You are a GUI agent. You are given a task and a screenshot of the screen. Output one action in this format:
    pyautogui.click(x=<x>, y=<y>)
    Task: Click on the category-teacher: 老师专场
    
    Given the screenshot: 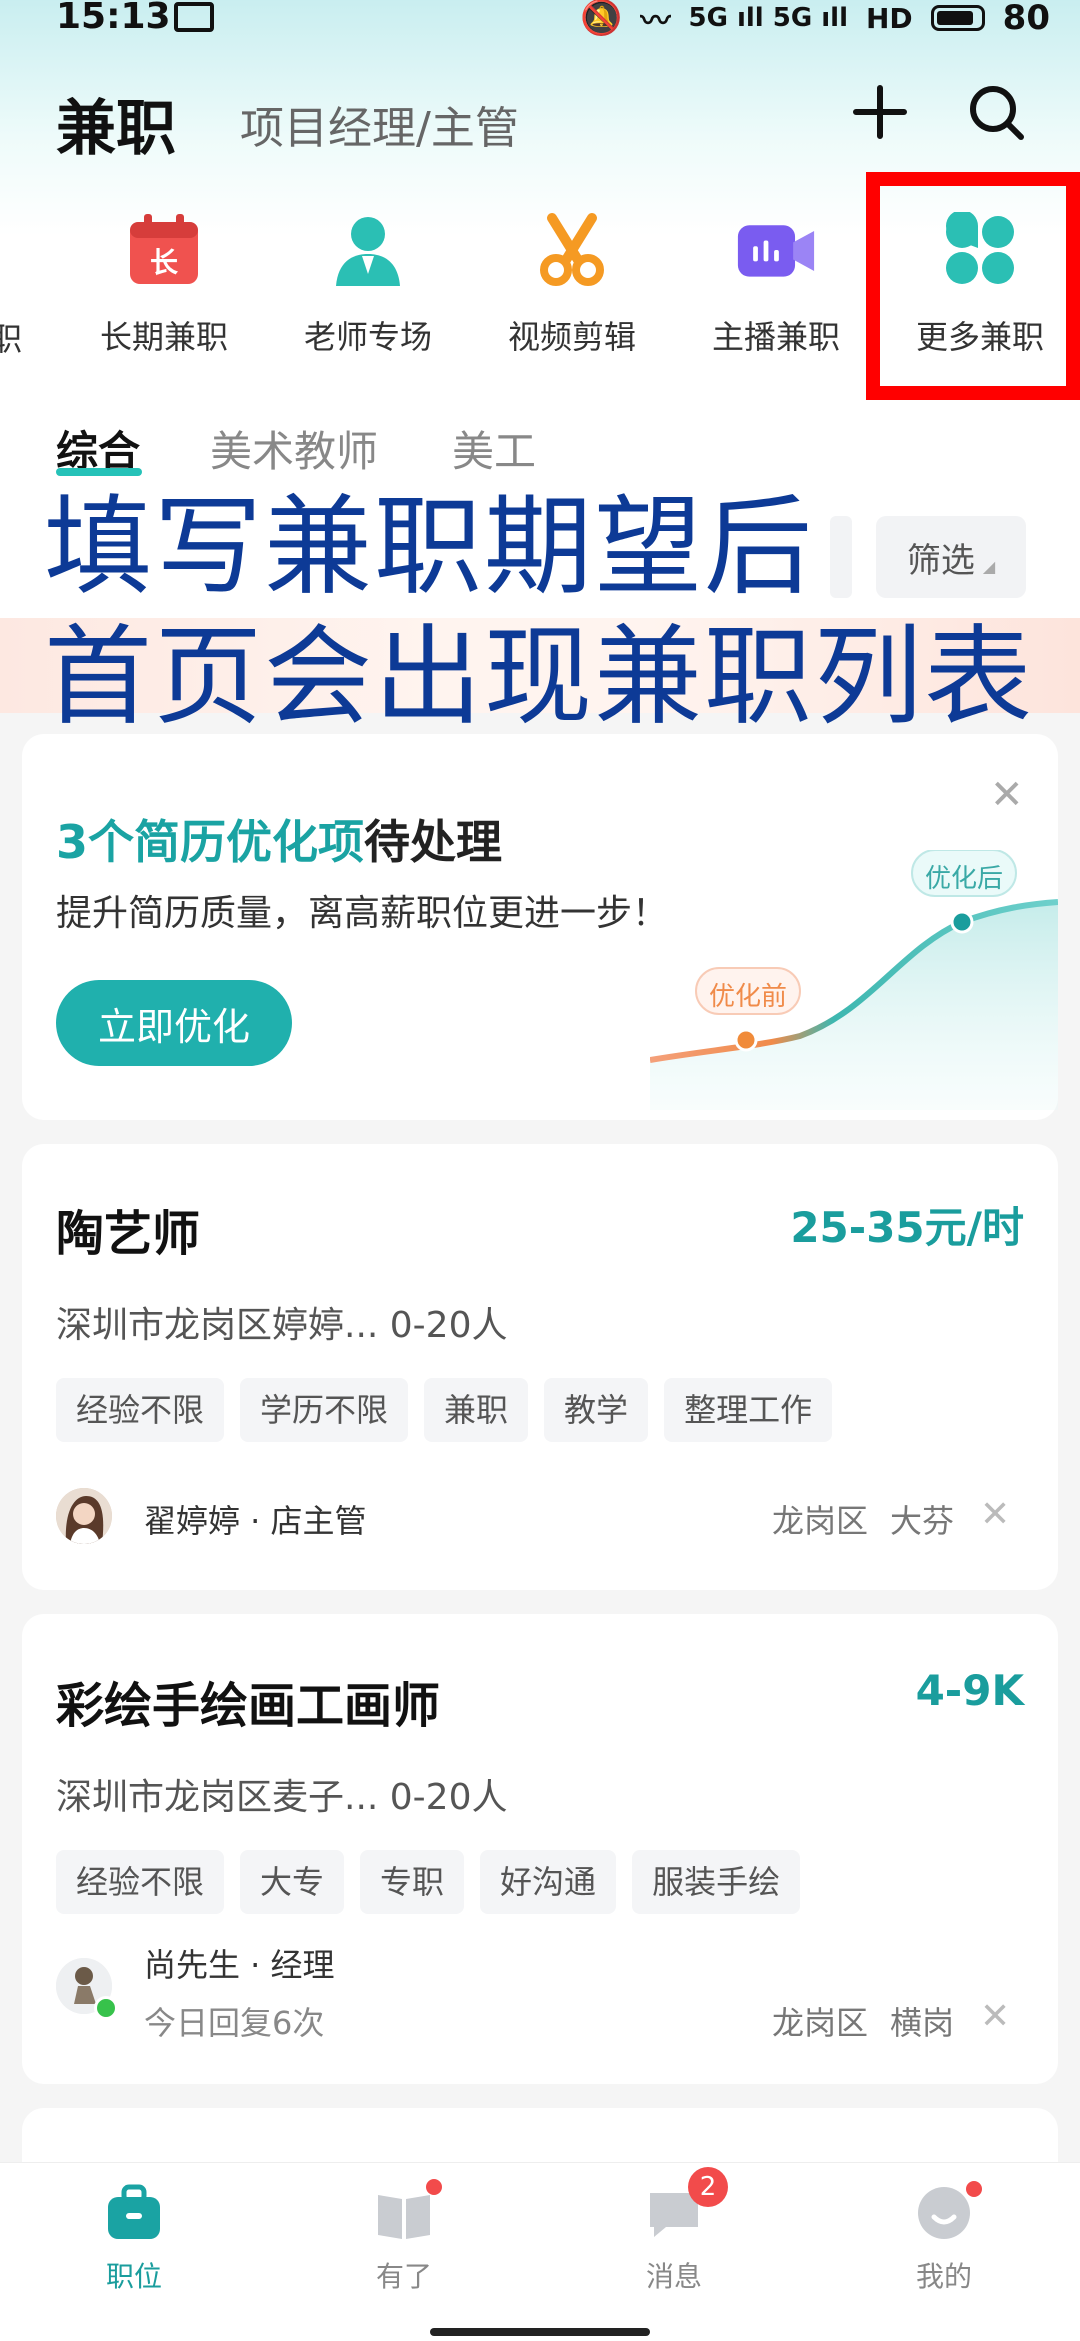 What is the action you would take?
    pyautogui.click(x=368, y=284)
    